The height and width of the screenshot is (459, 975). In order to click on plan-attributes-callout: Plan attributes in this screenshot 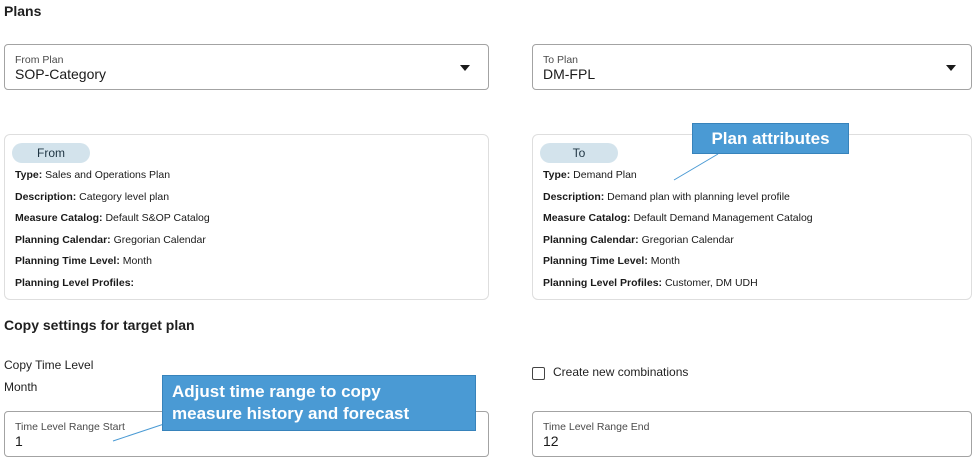, I will do `click(770, 138)`.